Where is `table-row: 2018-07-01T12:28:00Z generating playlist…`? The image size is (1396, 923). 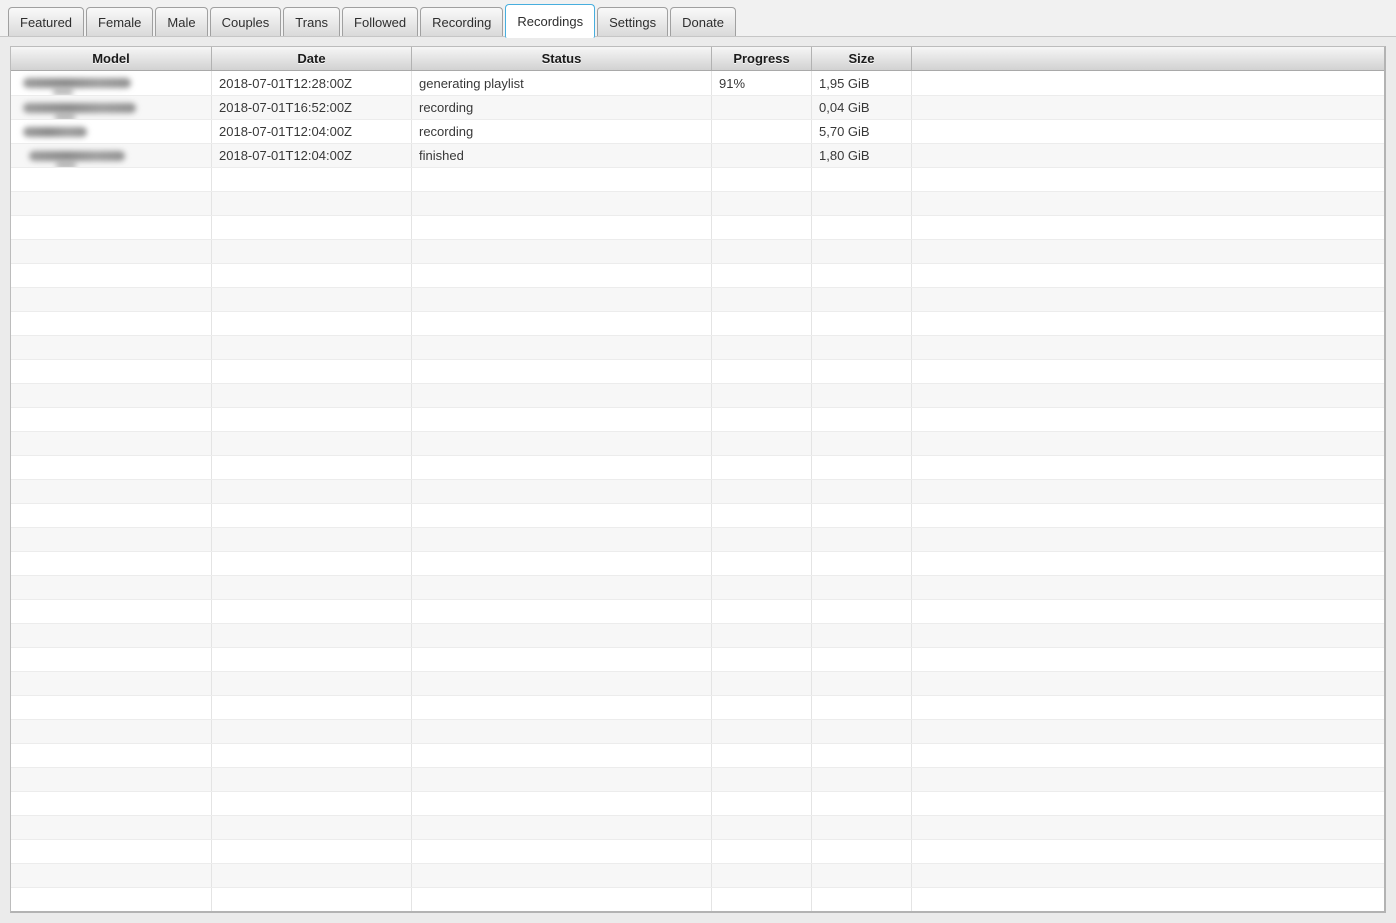 table-row: 2018-07-01T12:28:00Z generating playlist… is located at coordinates (697, 83).